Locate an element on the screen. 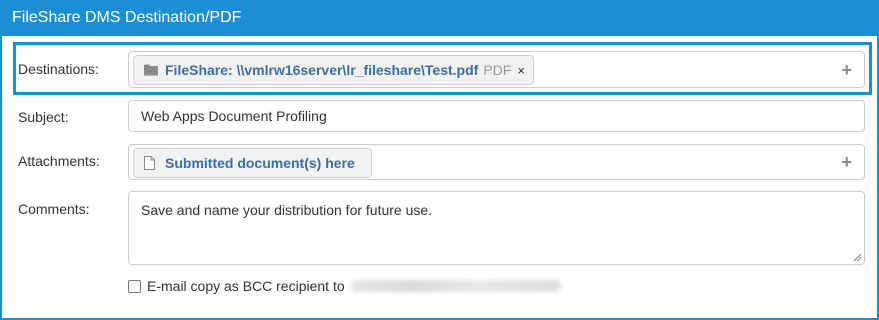 Image resolution: width=879 pixels, height=320 pixels. attachment-chip-name: Submitted document(s) here is located at coordinates (260, 163).